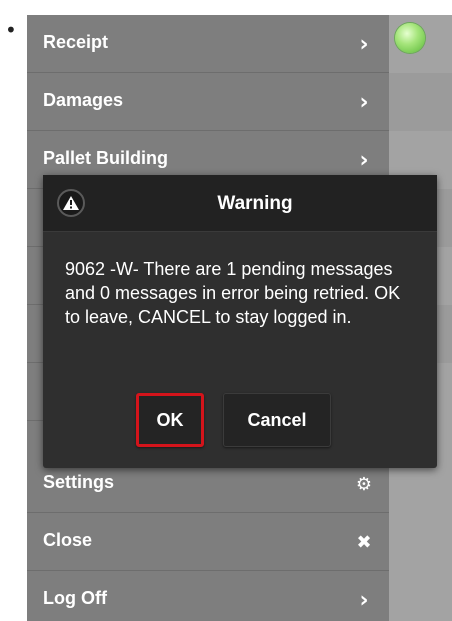 This screenshot has height=621, width=452. I want to click on menu-item-label: Close, so click(68, 540).